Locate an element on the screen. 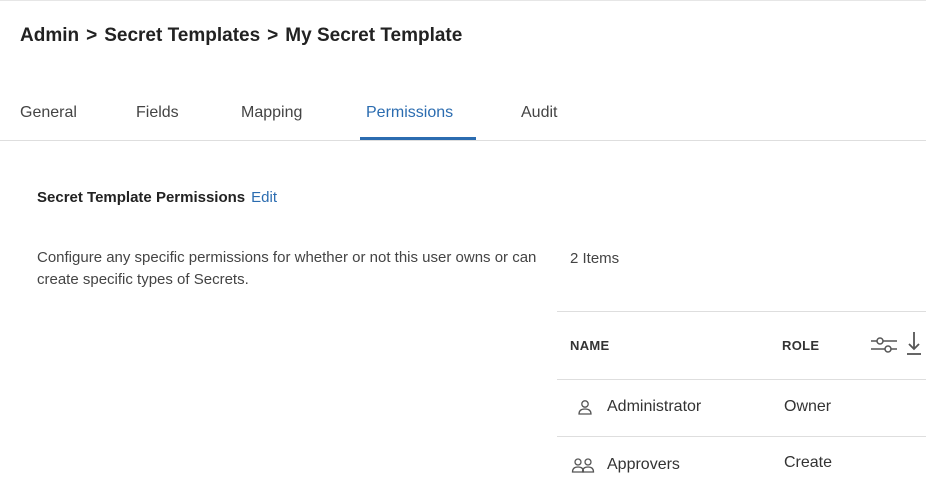  breadcrumb-secret-templates: Secret Templates is located at coordinates (182, 35).